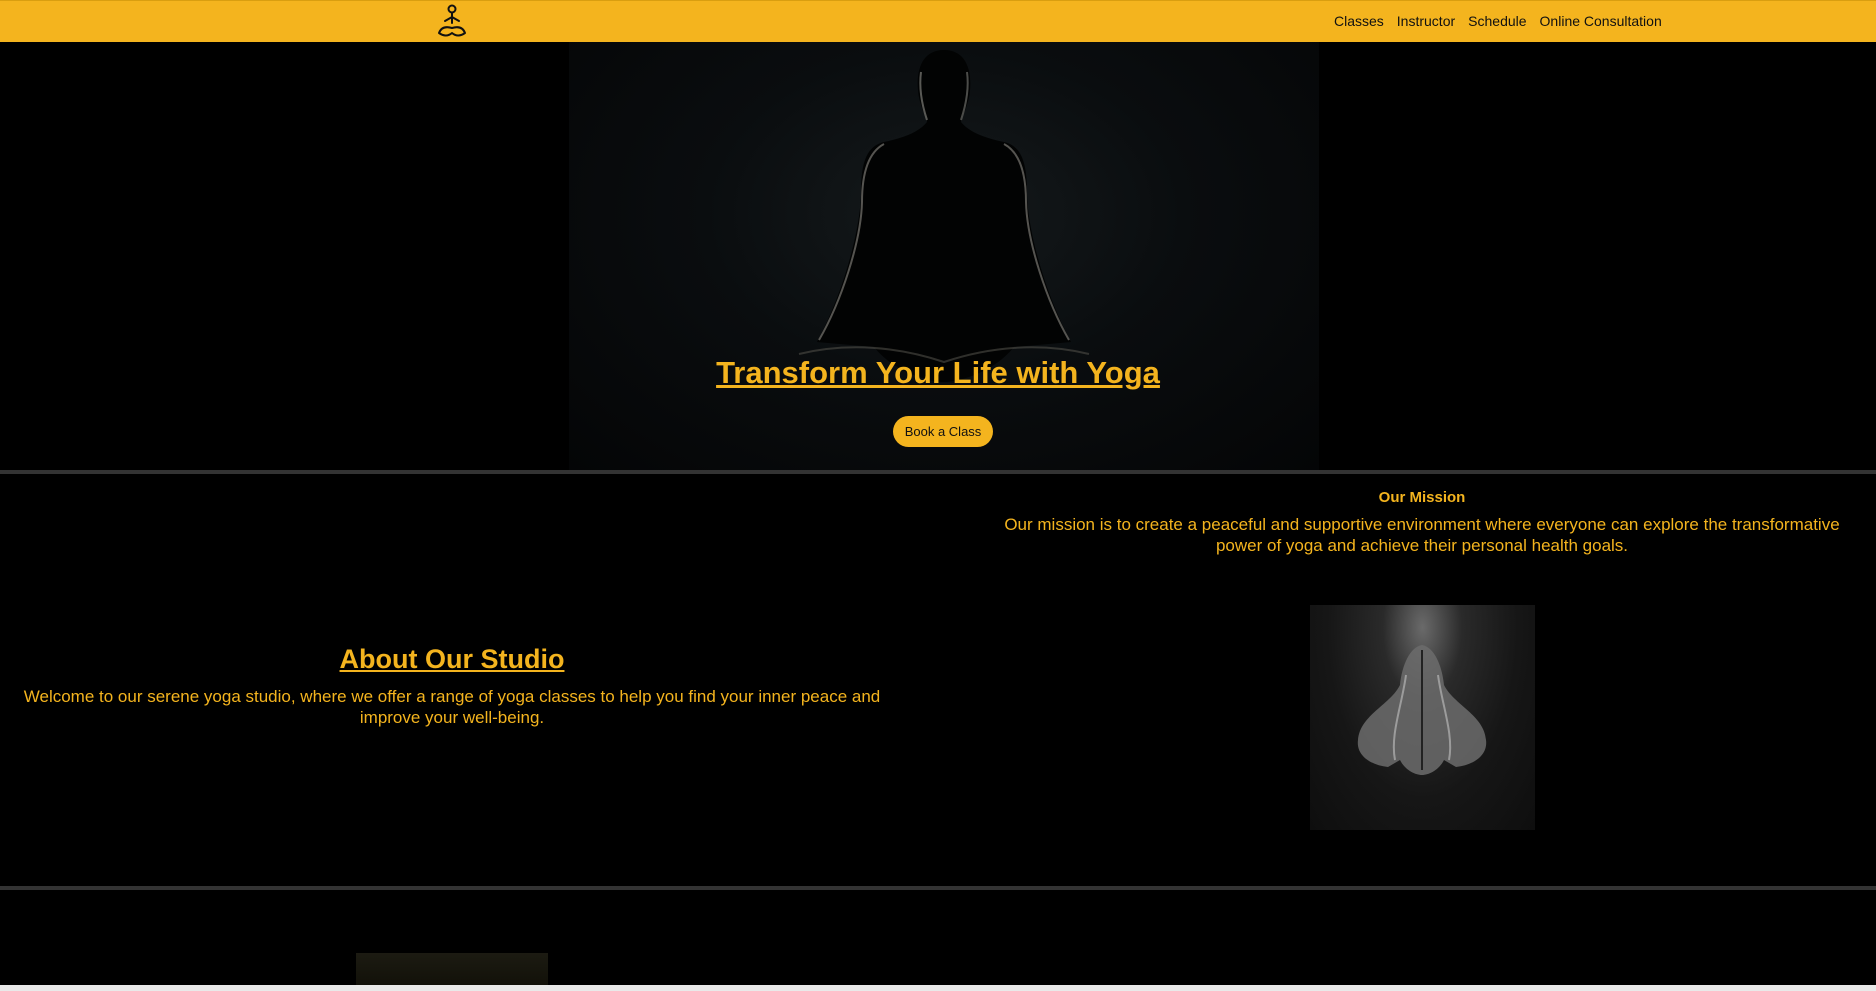 Image resolution: width=1876 pixels, height=991 pixels. I want to click on about-heading: About Our Studio, so click(452, 659).